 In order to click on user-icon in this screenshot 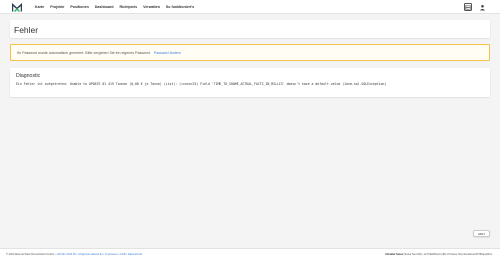, I will do `click(482, 7)`.